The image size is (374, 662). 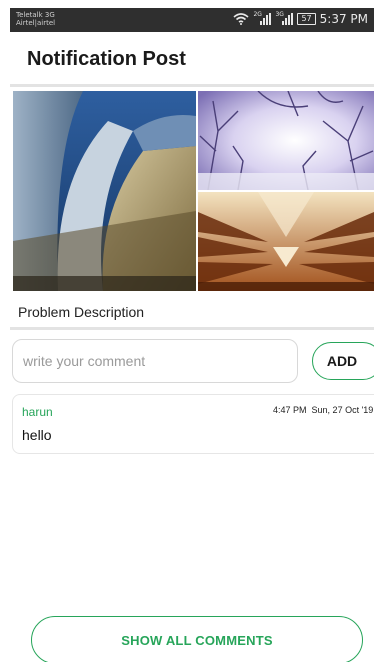 I want to click on page-title: Notification Post, so click(x=106, y=59).